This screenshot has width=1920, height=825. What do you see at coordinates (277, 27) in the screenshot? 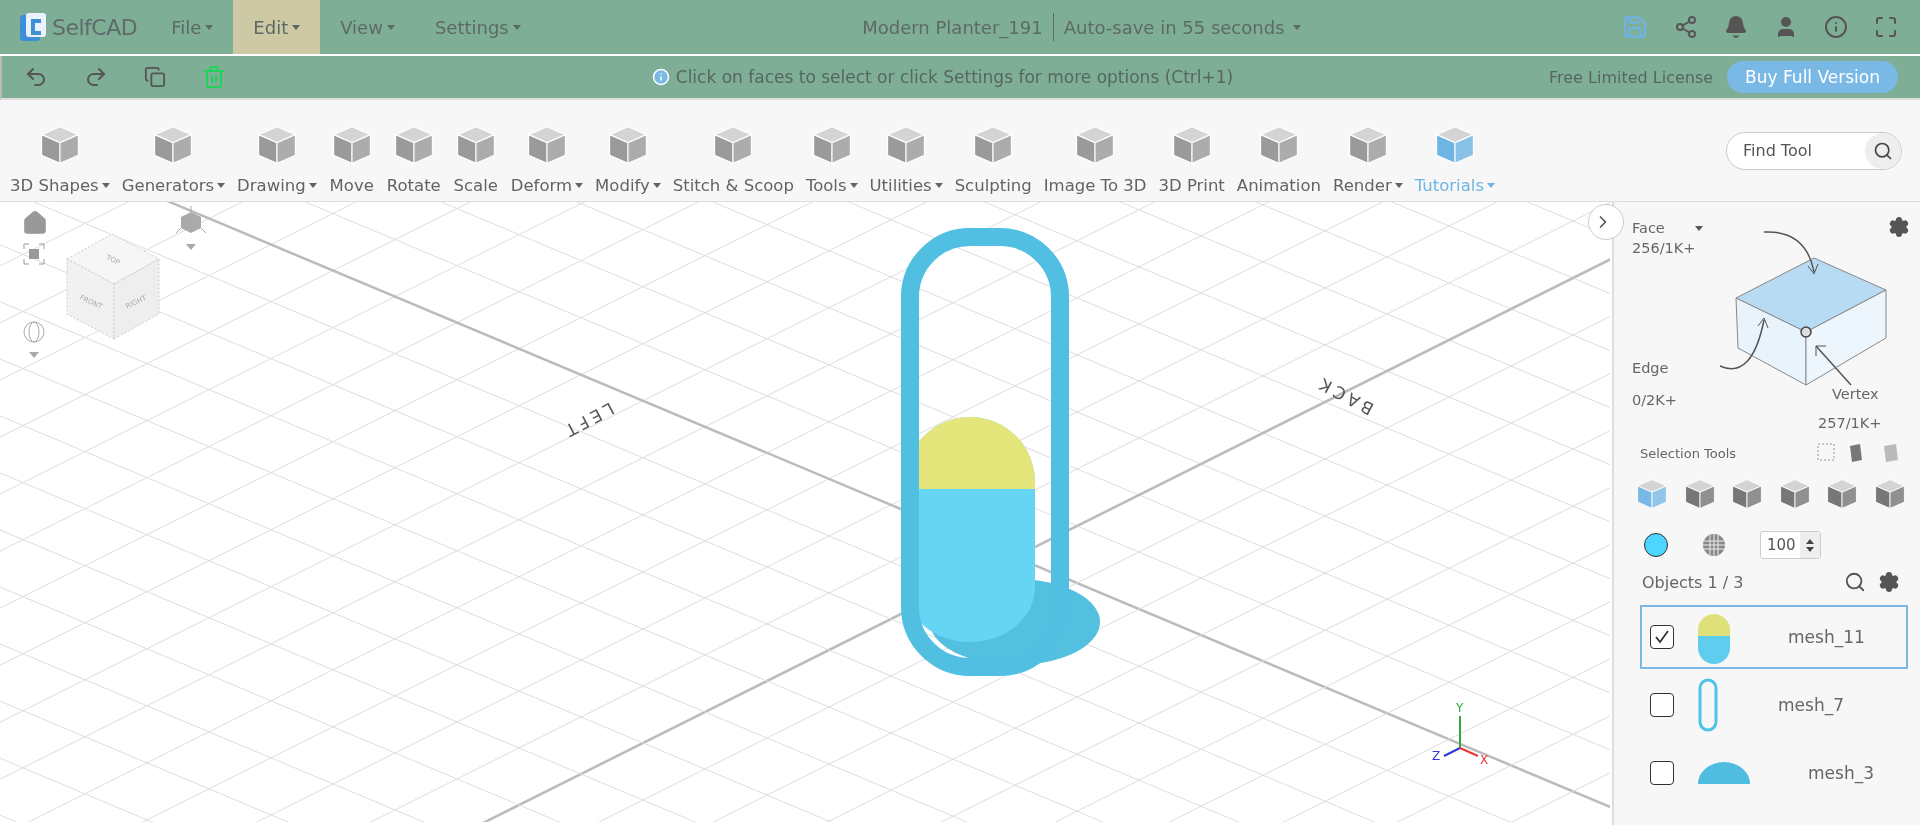
I see `menu-item: Edit` at bounding box center [277, 27].